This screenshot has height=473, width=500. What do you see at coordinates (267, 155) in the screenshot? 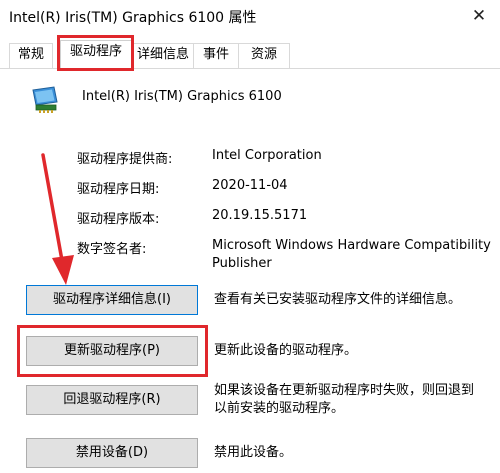
I see `provider-value: Intel Corporation` at bounding box center [267, 155].